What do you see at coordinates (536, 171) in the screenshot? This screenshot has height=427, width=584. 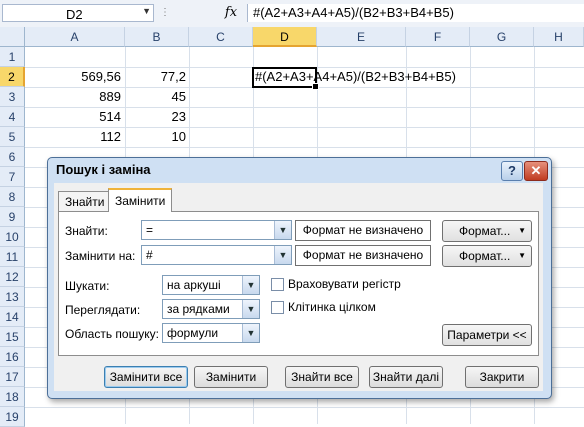 I see `close-icon: ✕` at bounding box center [536, 171].